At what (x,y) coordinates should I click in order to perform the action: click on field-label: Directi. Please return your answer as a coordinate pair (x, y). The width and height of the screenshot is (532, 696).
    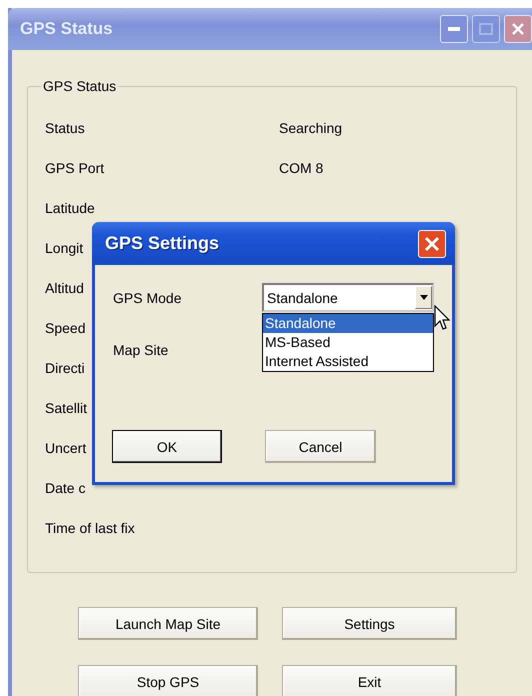
    Looking at the image, I should click on (65, 368).